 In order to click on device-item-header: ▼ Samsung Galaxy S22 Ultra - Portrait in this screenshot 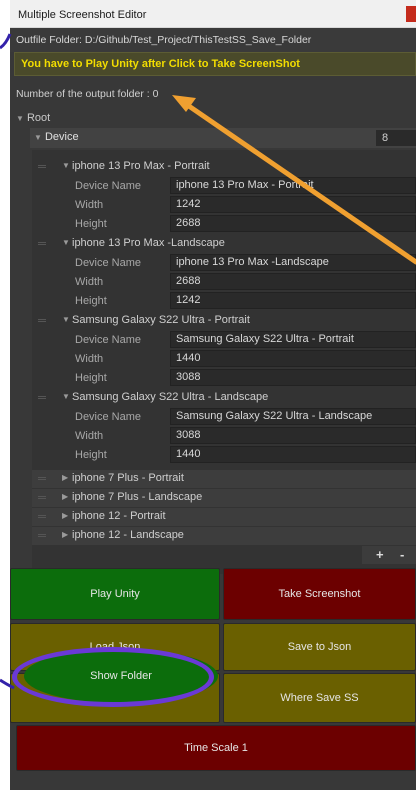, I will do `click(224, 321)`.